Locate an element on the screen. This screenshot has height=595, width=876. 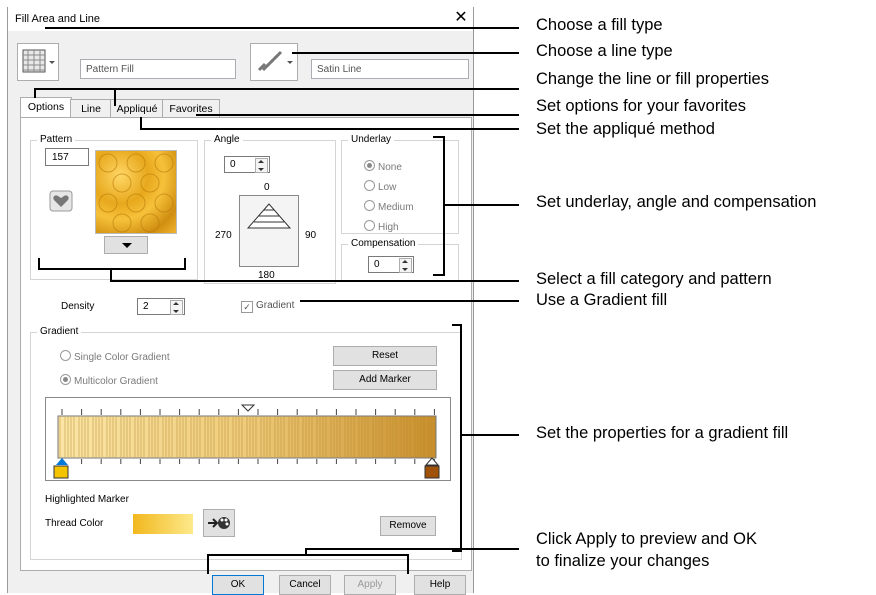
underlay-none-label: None is located at coordinates (390, 167).